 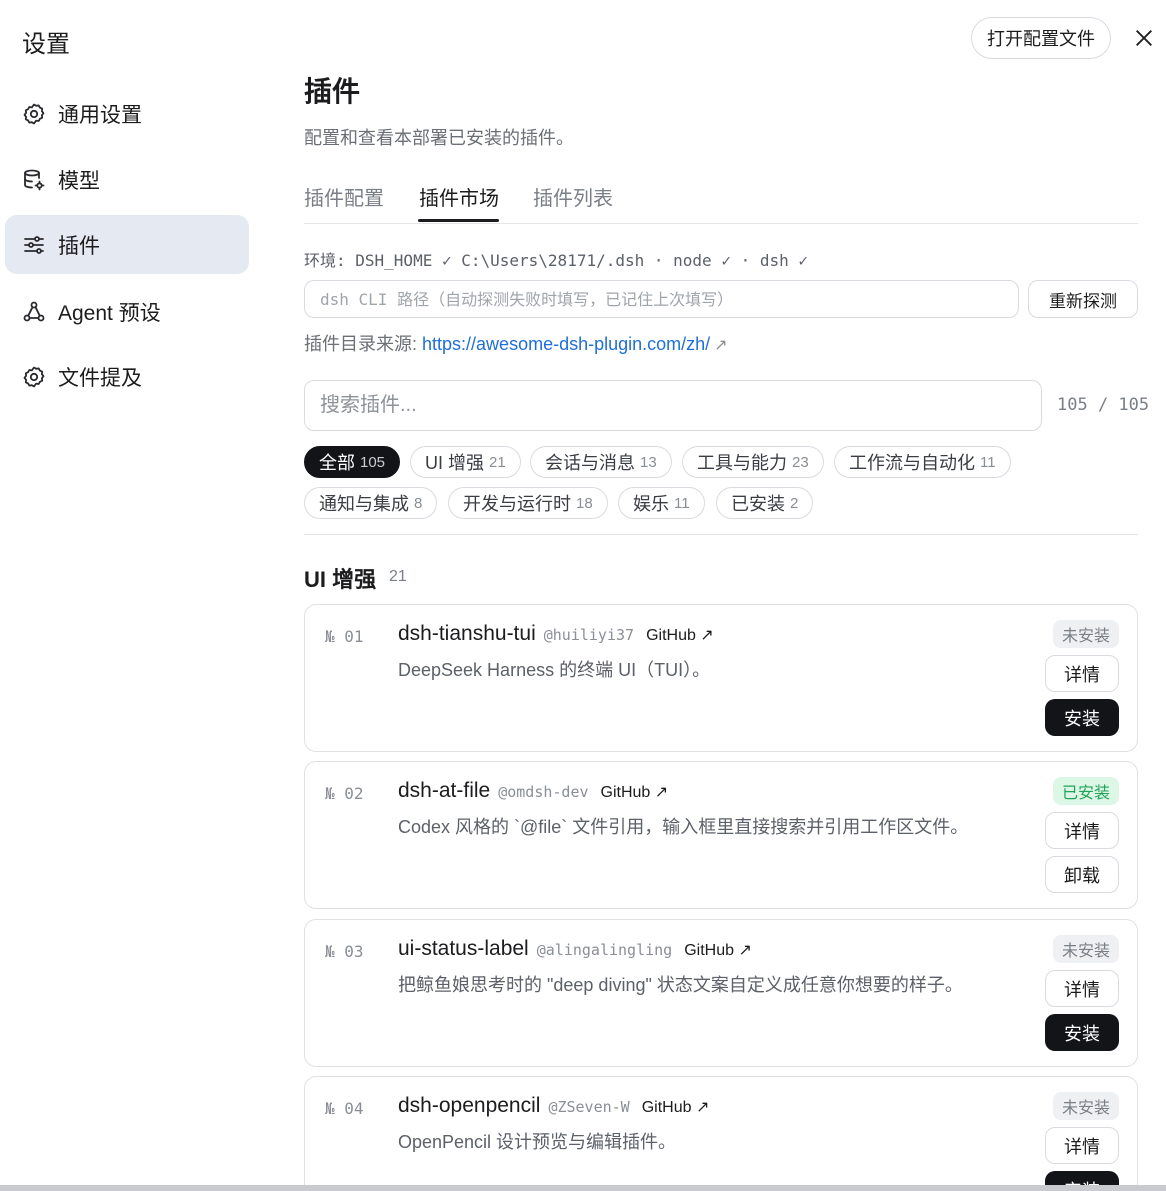 What do you see at coordinates (34, 245) in the screenshot?
I see `sliders-icon` at bounding box center [34, 245].